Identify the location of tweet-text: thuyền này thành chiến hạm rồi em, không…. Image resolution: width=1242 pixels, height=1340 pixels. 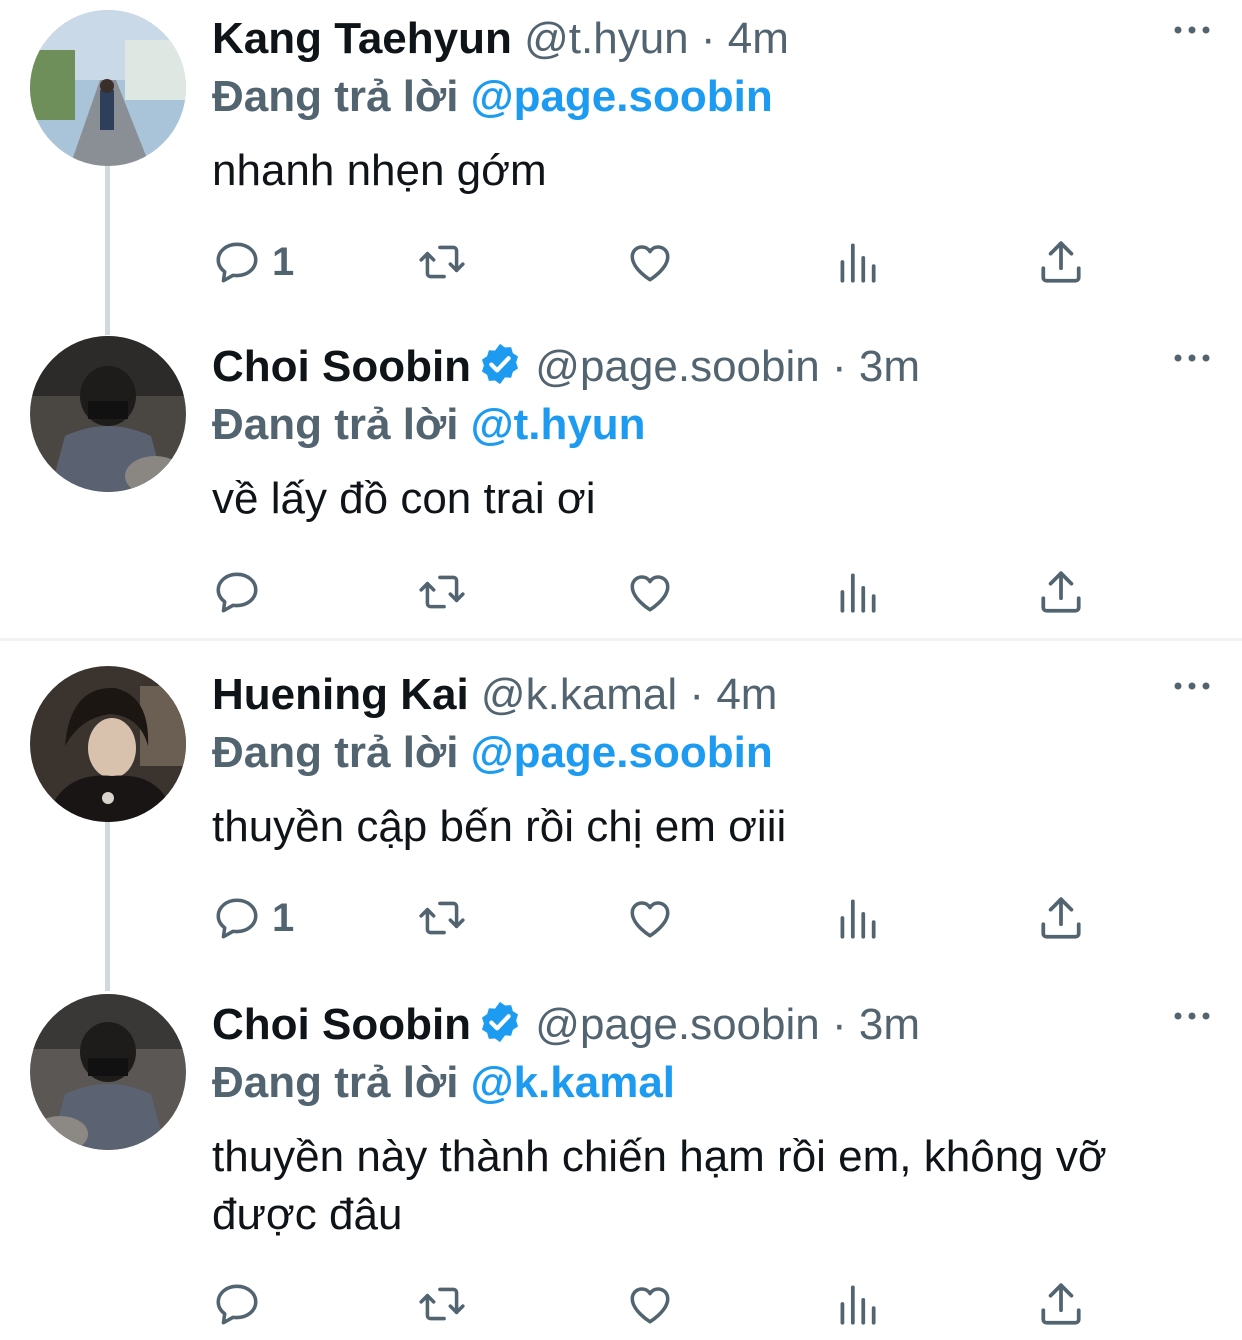
(659, 1185).